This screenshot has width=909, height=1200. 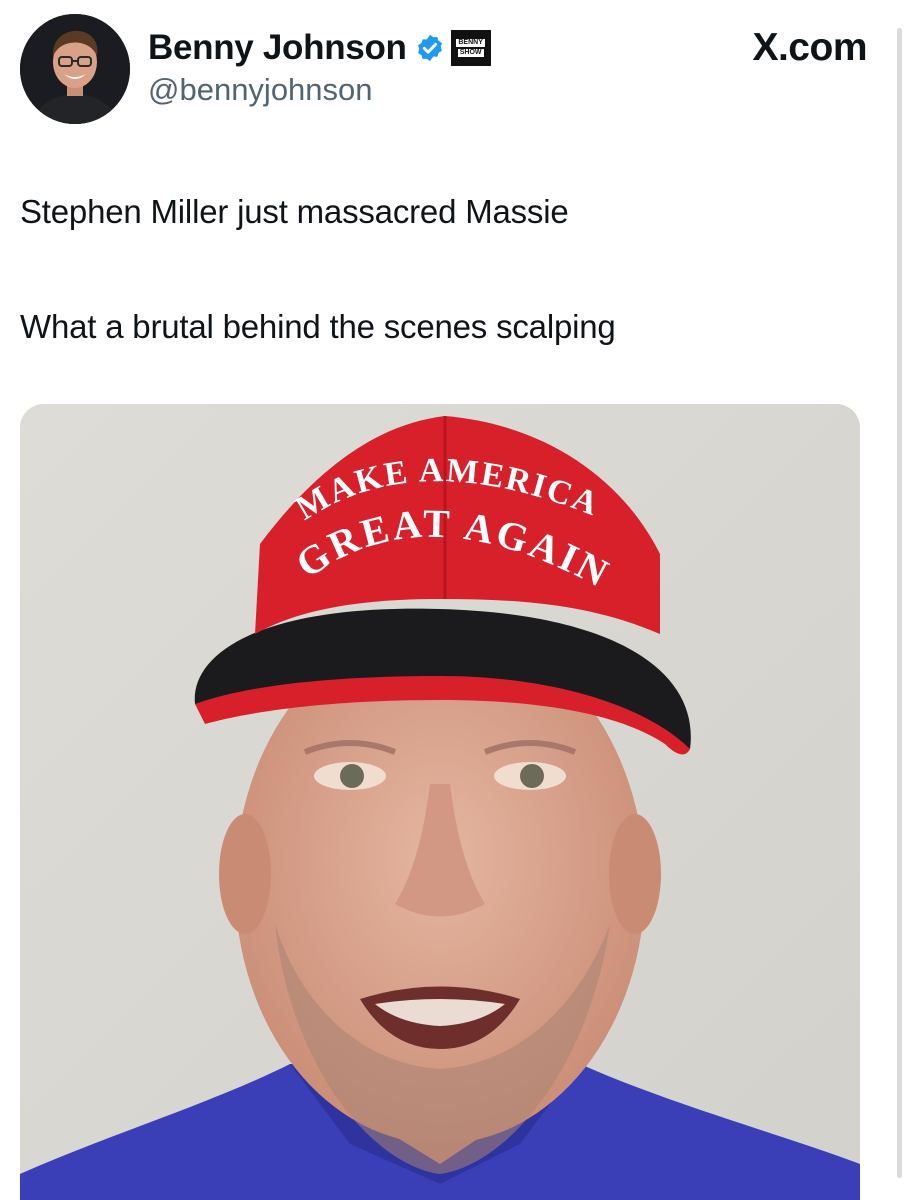 What do you see at coordinates (75, 69) in the screenshot?
I see `author-avatar` at bounding box center [75, 69].